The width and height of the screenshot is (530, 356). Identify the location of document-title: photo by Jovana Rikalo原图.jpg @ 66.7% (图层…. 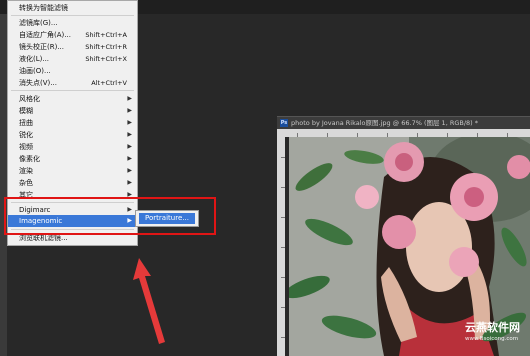
(385, 123).